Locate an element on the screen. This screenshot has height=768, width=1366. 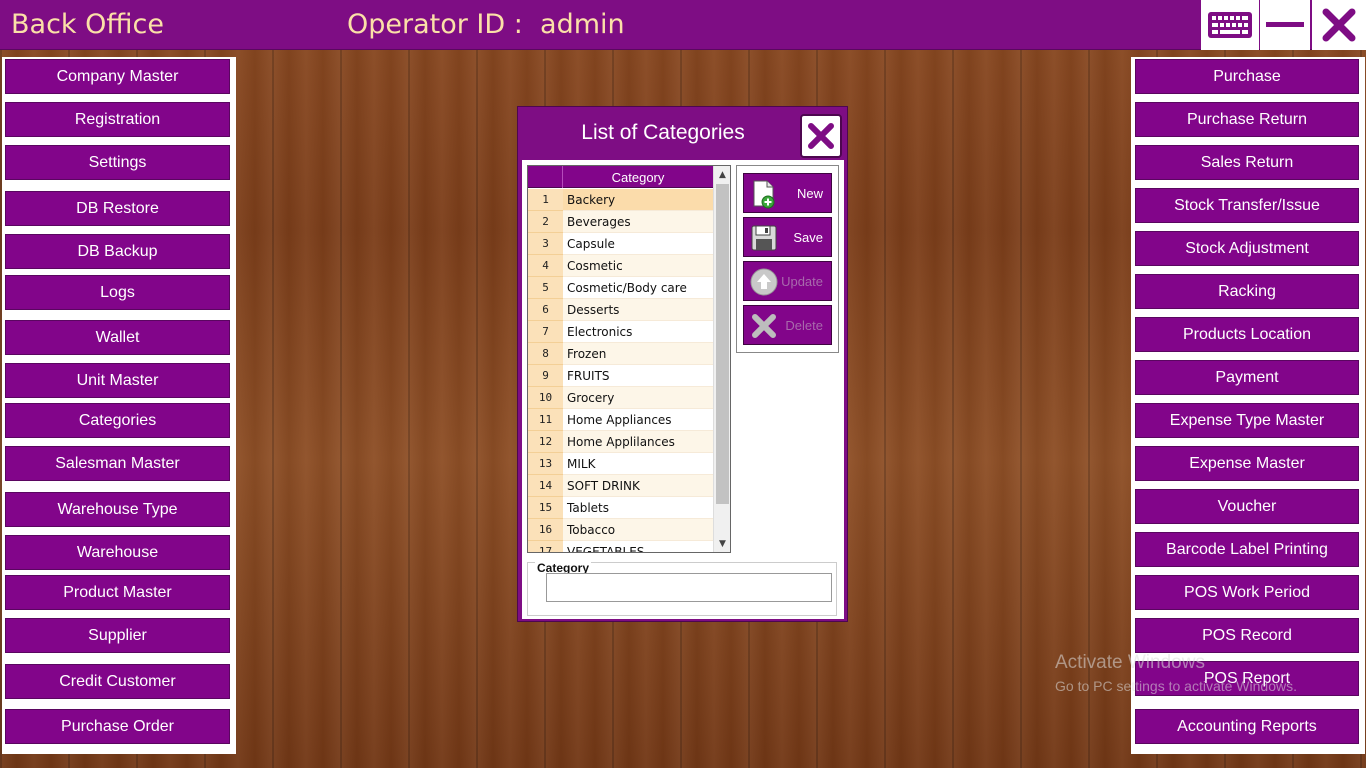
category-cell: Home Appliances is located at coordinates (638, 420).